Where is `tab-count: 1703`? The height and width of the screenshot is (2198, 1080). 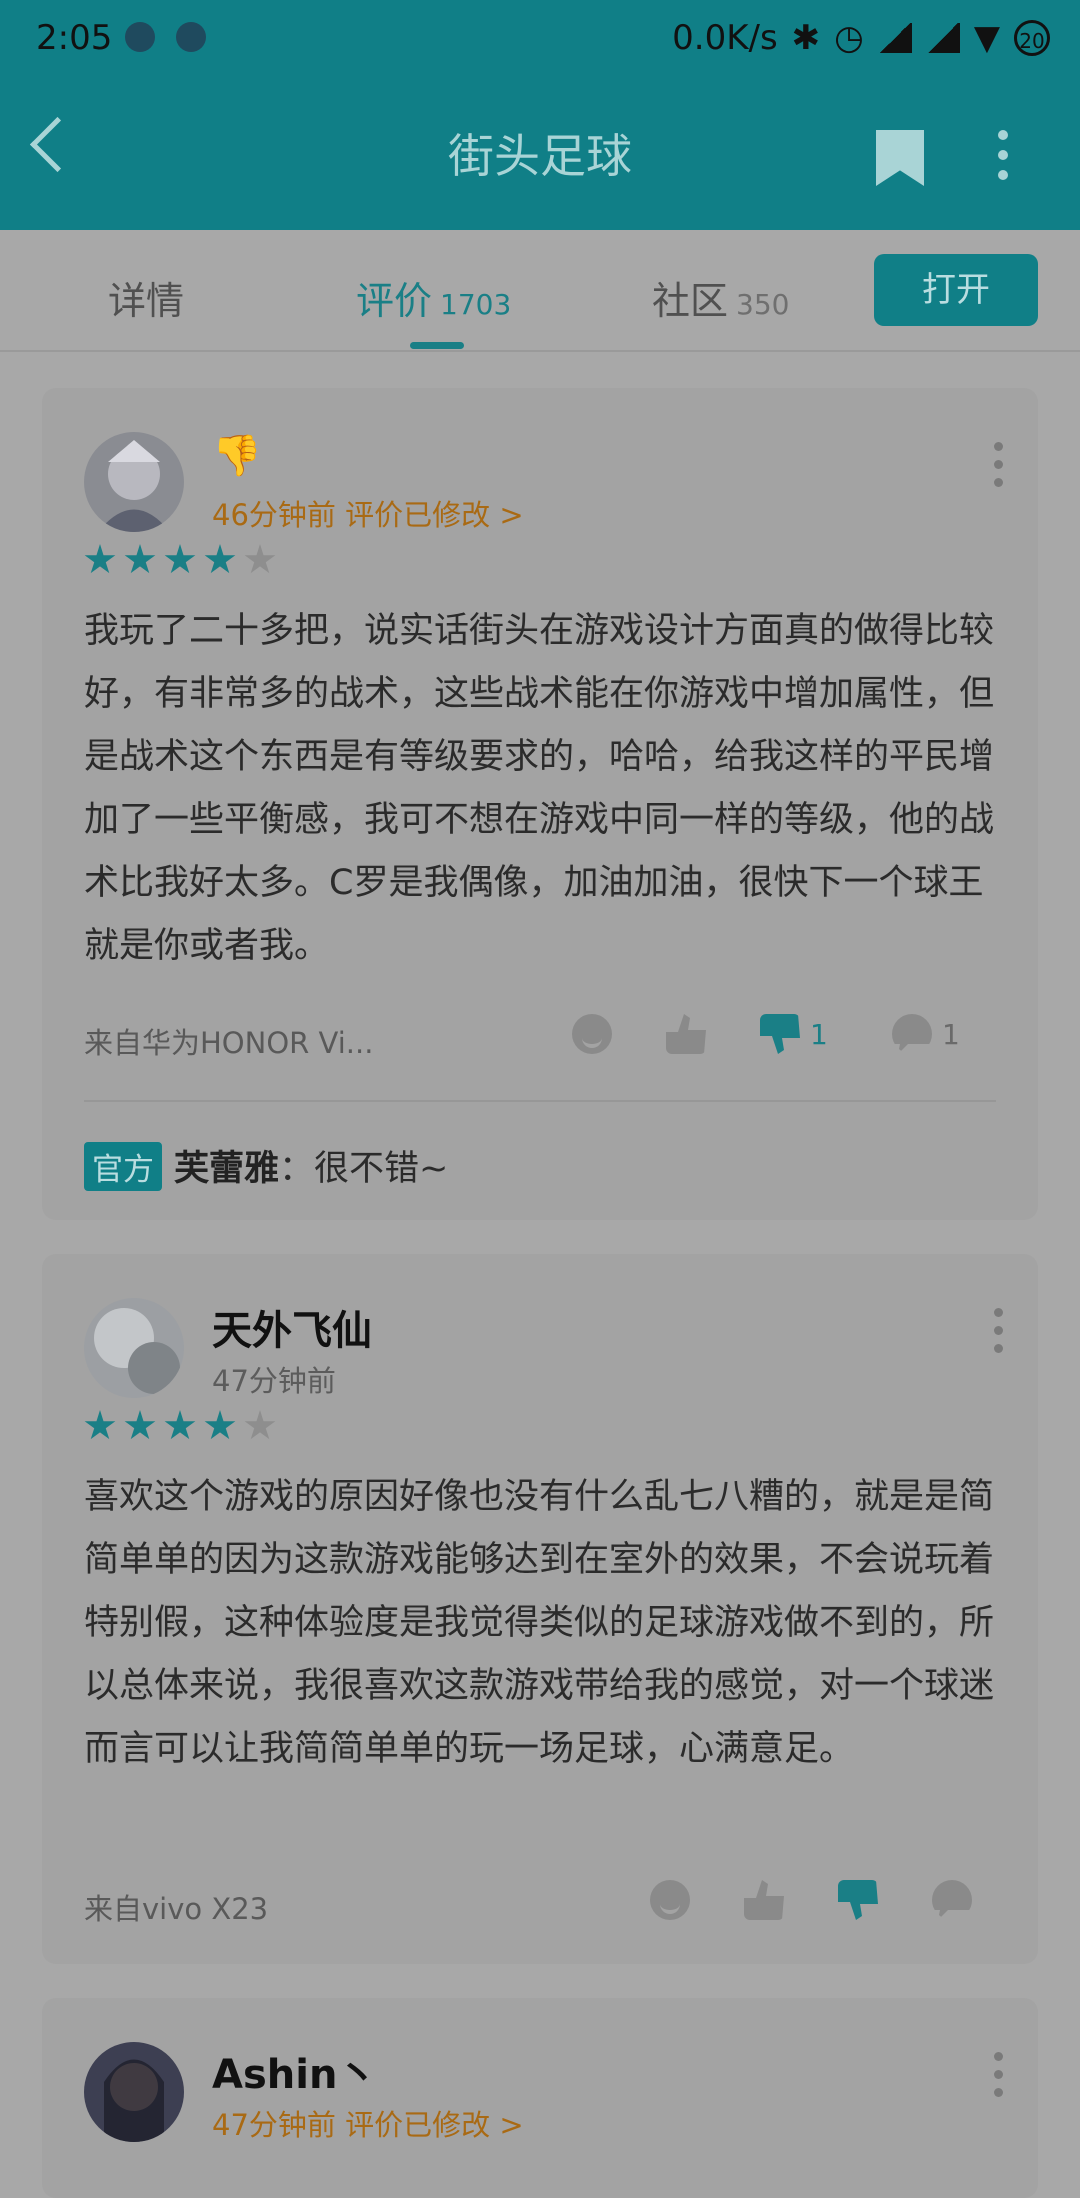
tab-count: 1703 is located at coordinates (476, 304).